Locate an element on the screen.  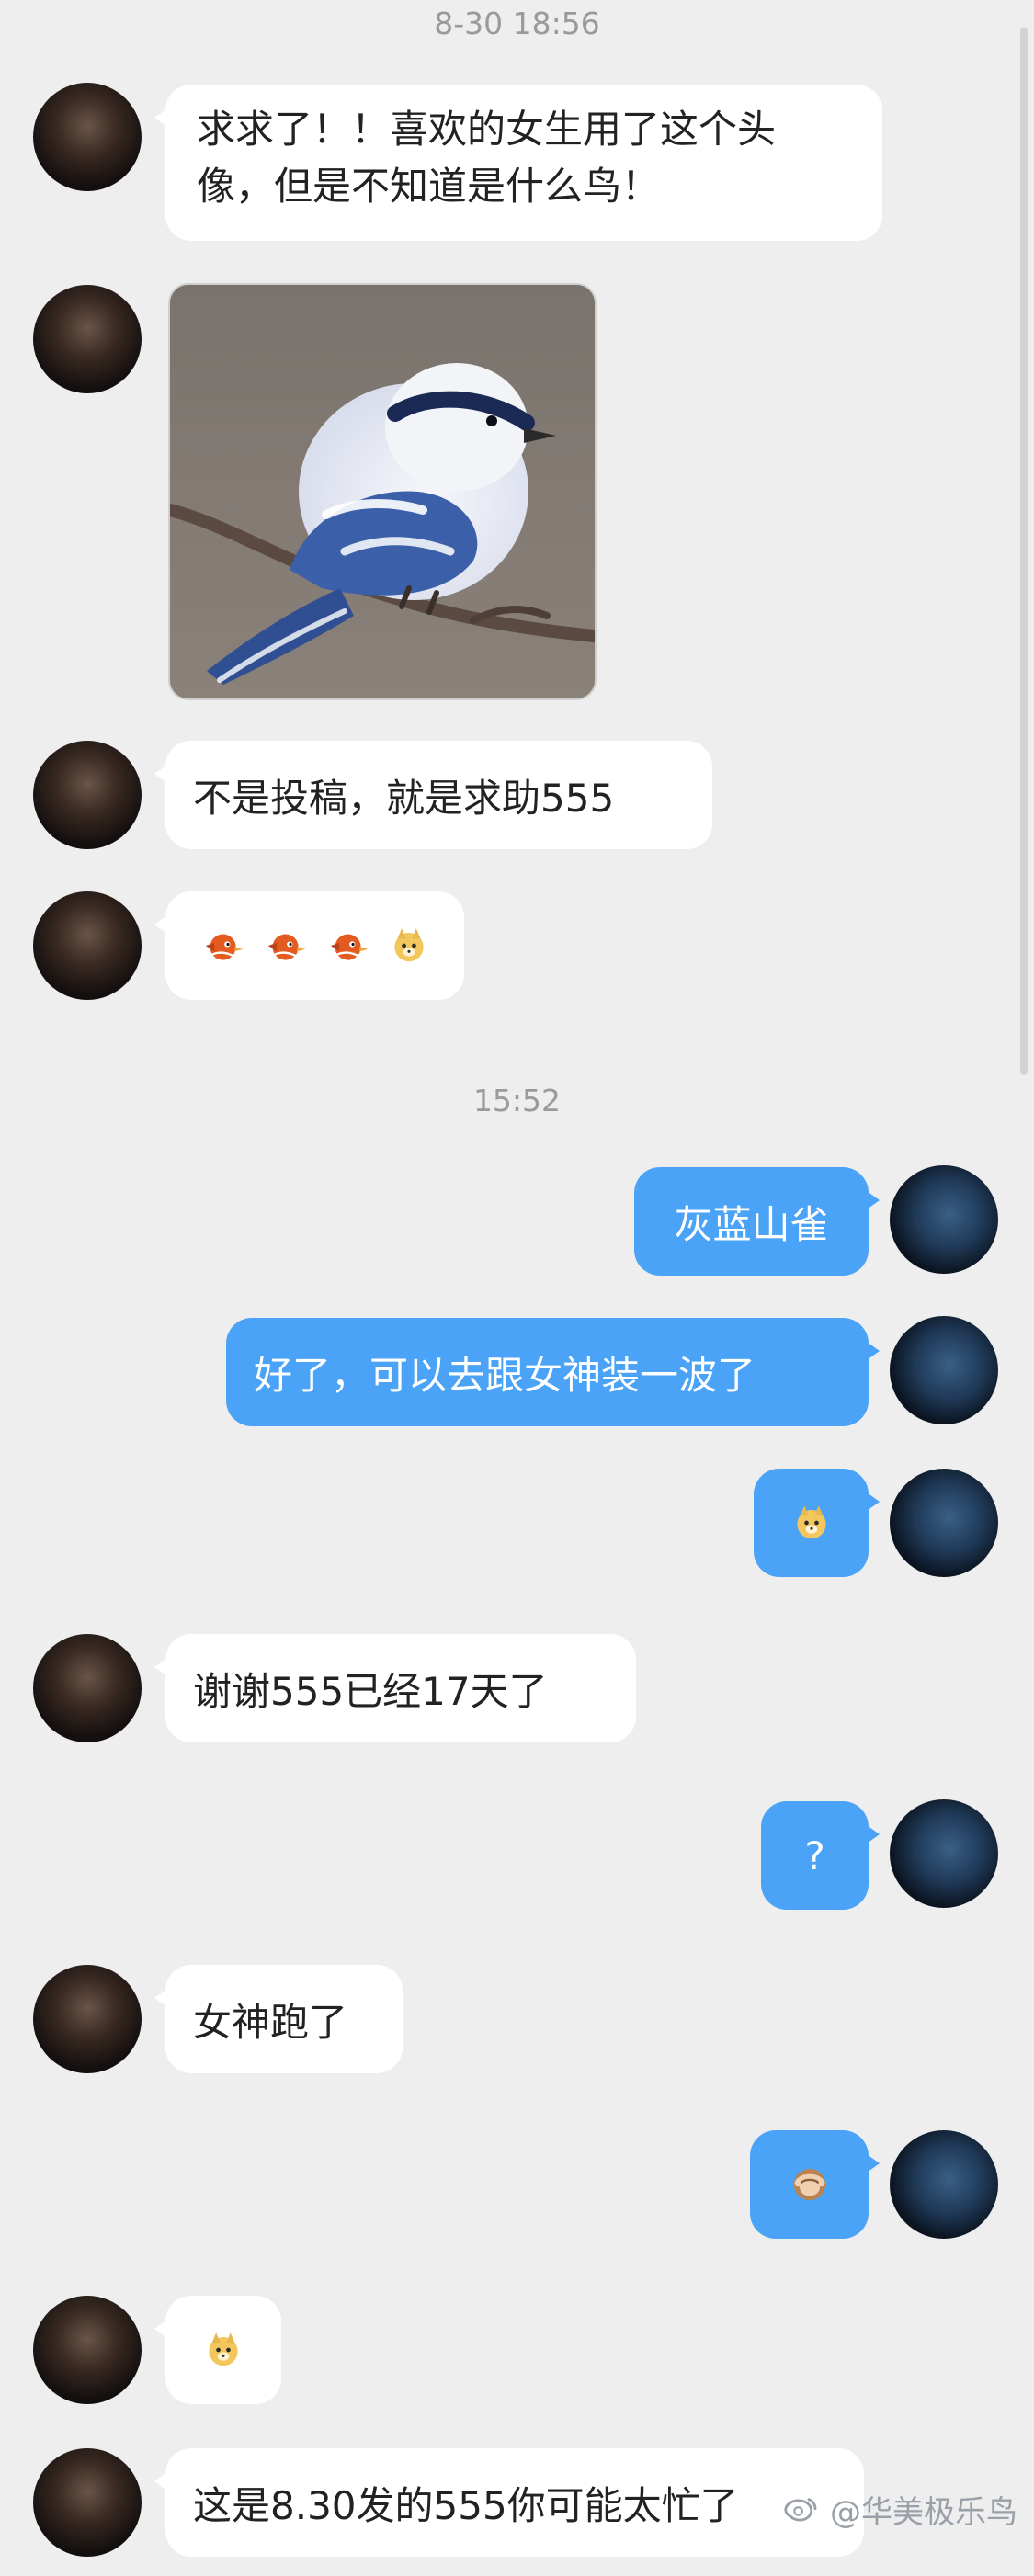
message-bubble: 好了，可以去跟女神装一波了 is located at coordinates (553, 1372).